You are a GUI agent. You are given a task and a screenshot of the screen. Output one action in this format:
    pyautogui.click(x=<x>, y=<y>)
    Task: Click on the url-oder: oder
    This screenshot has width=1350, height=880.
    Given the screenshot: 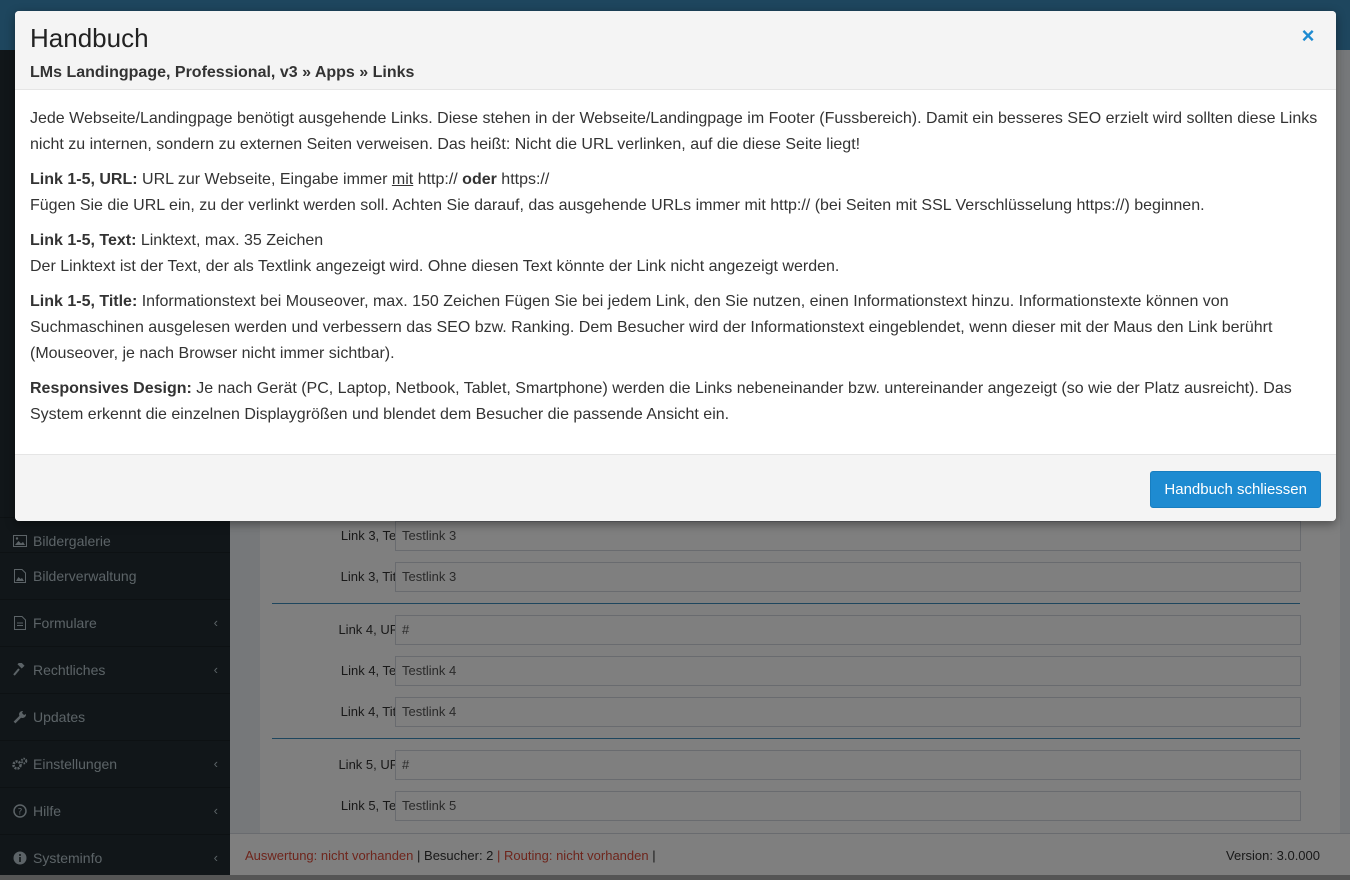 What is the action you would take?
    pyautogui.click(x=479, y=179)
    